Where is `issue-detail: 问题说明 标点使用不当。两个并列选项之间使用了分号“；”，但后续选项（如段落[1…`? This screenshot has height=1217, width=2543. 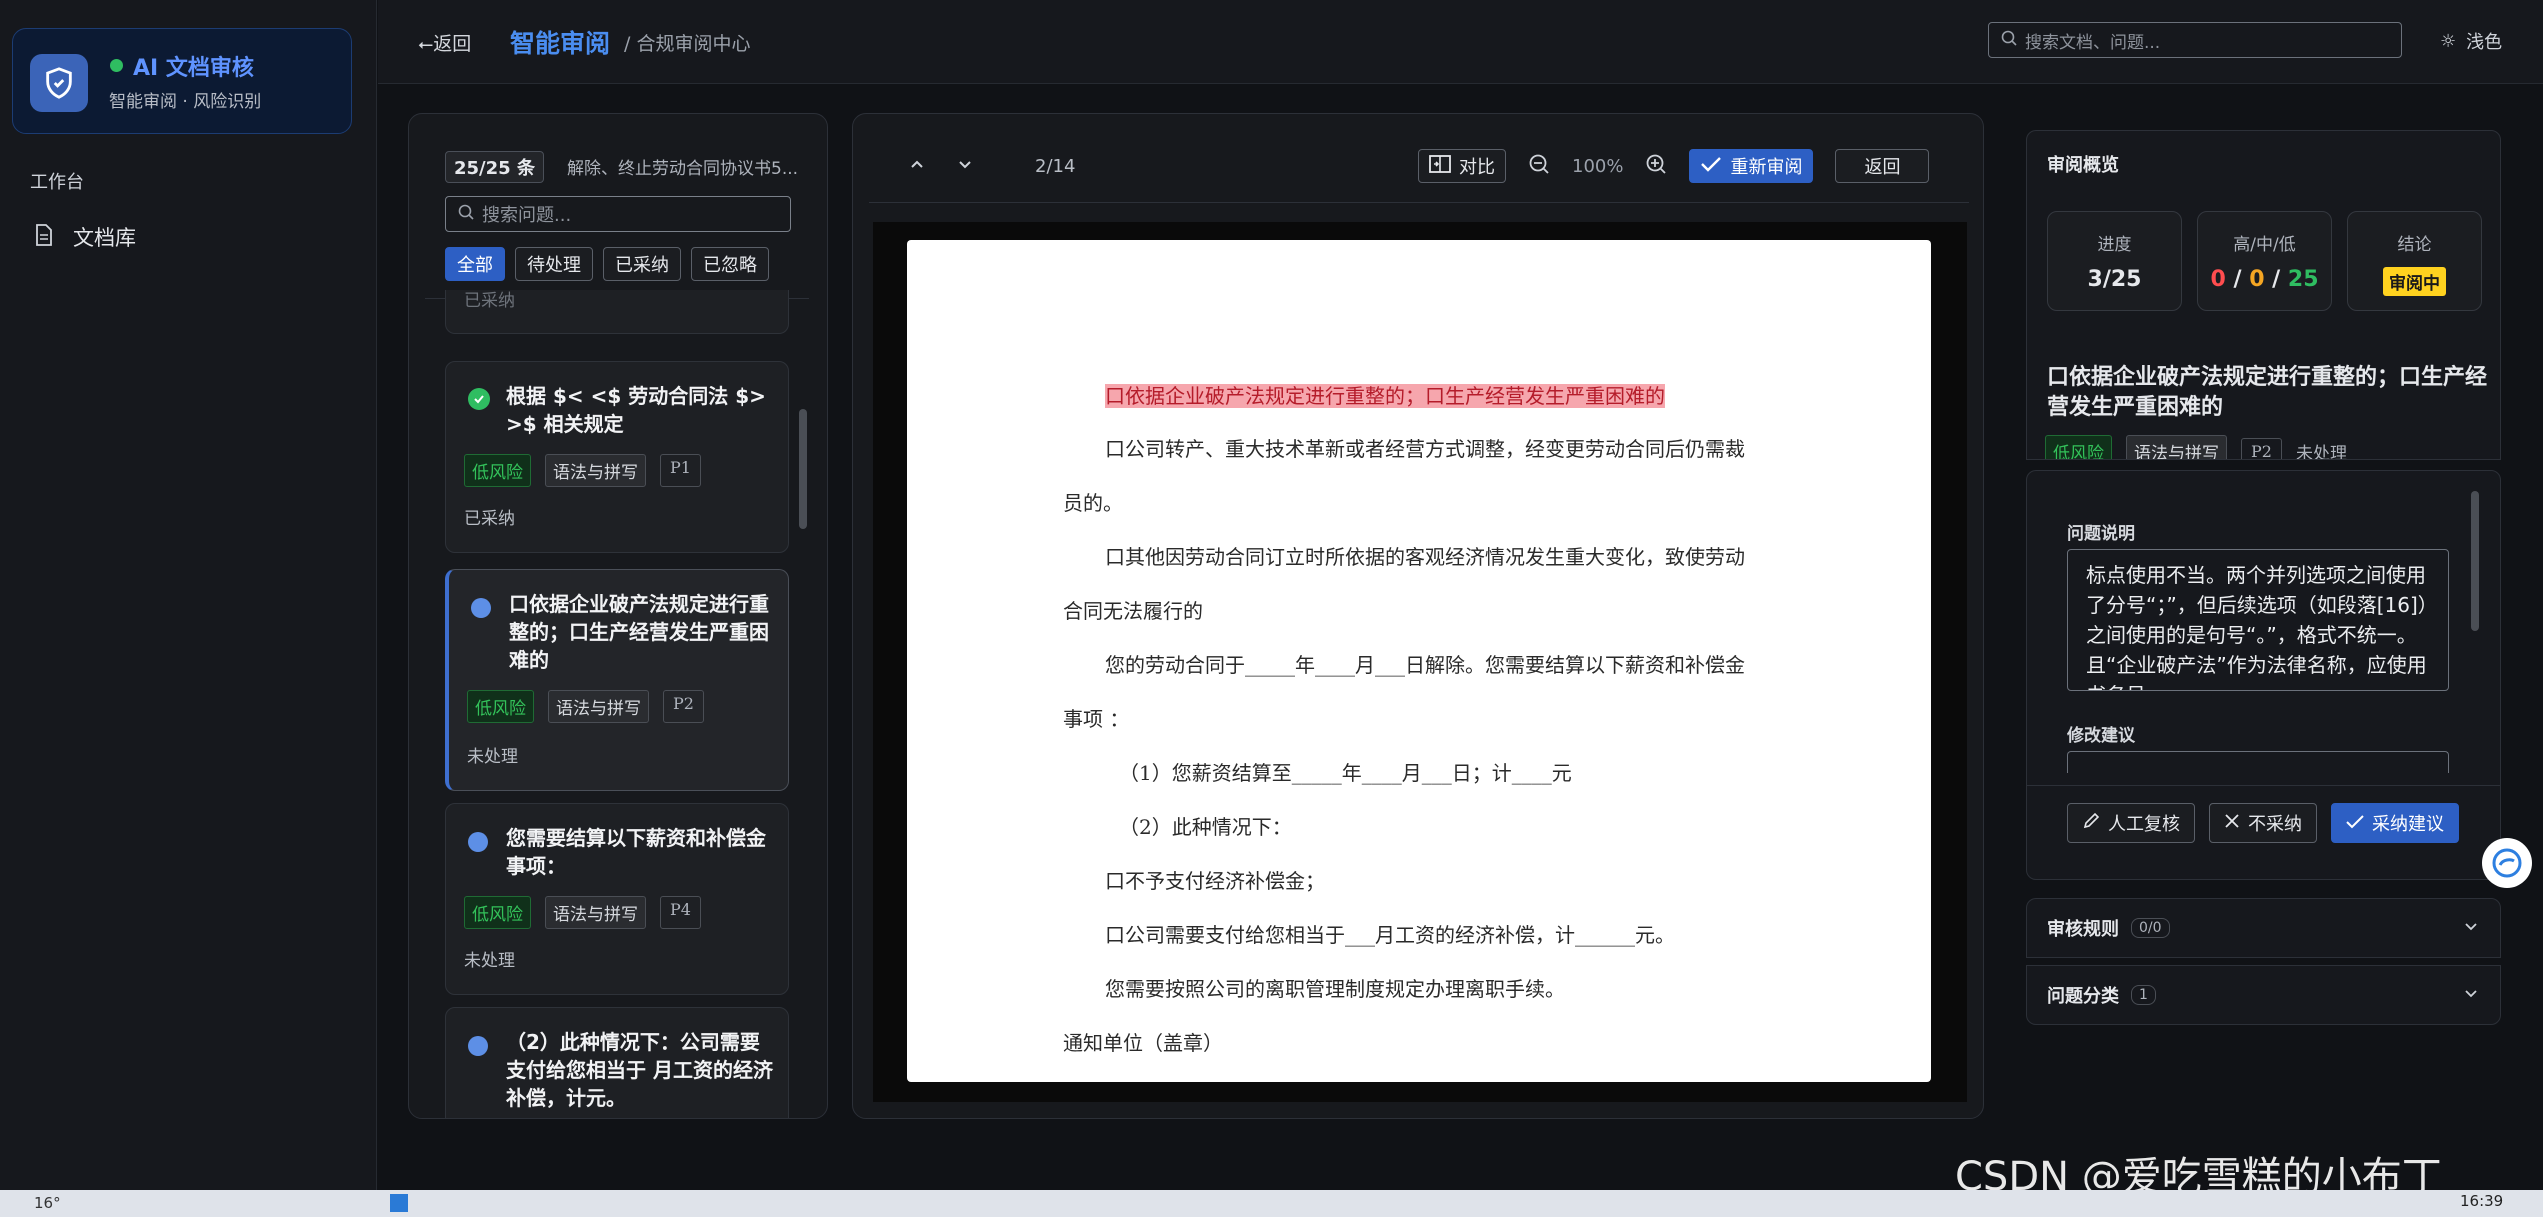
issue-detail: 问题说明 标点使用不当。两个并列选项之间使用了分号“；”，但后续选项（如段落[1… is located at coordinates (2263, 675).